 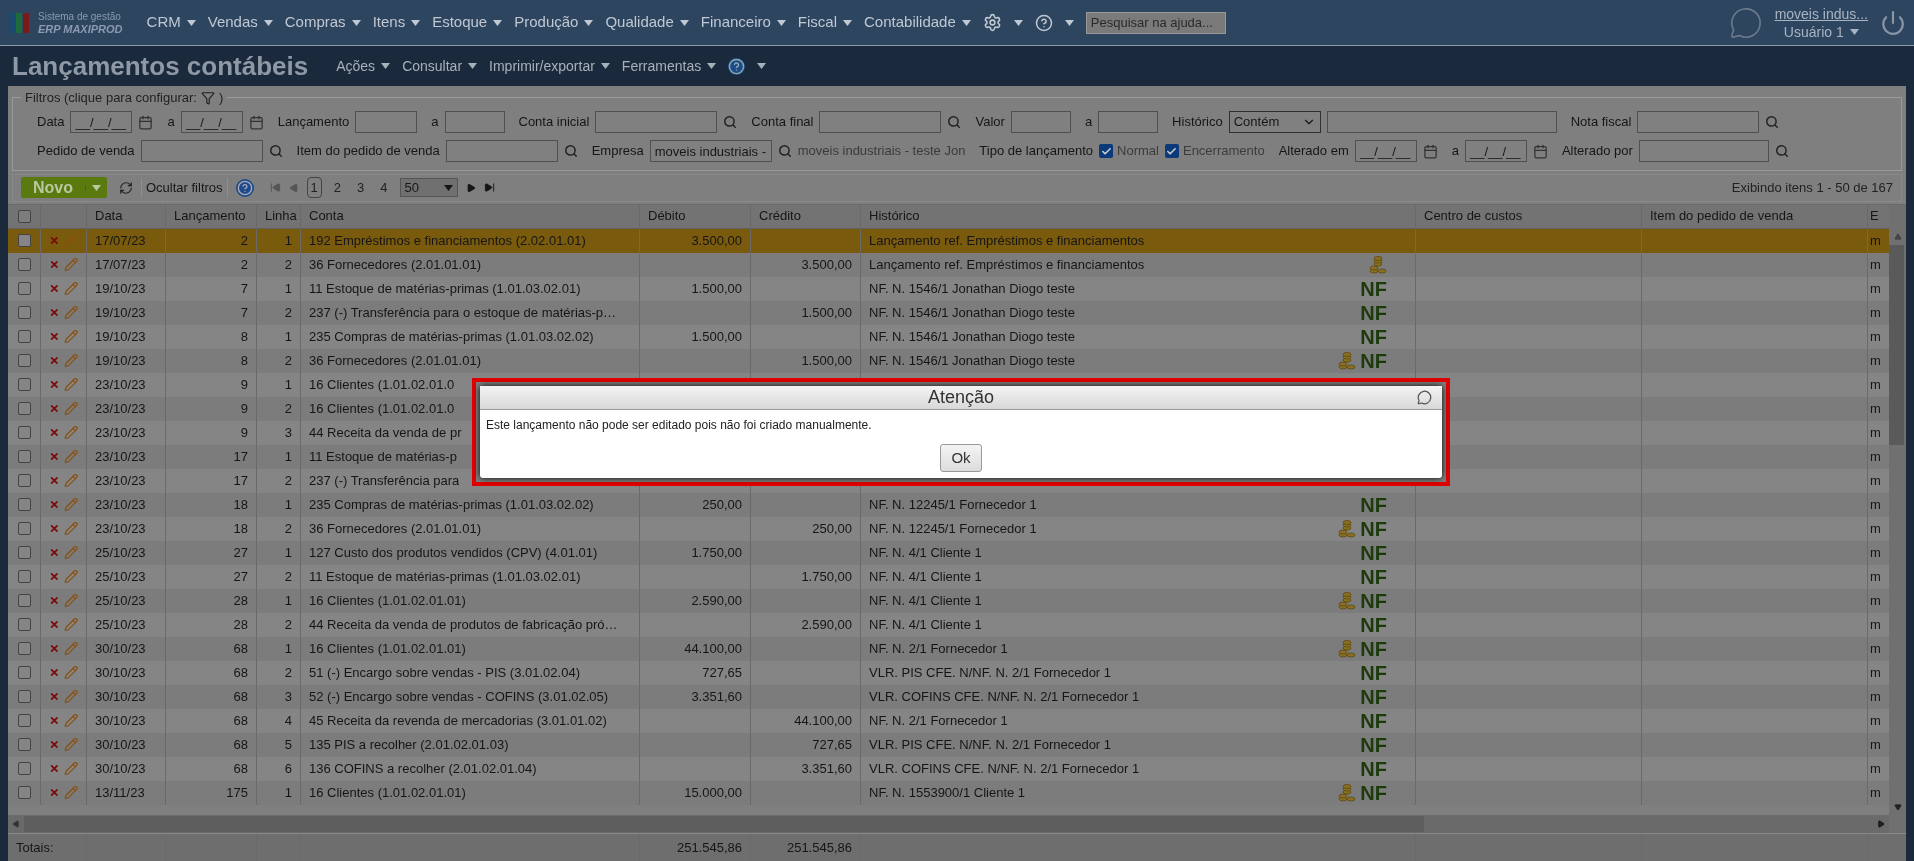 What do you see at coordinates (826, 576) in the screenshot?
I see `table-cell-text: 1.750,00` at bounding box center [826, 576].